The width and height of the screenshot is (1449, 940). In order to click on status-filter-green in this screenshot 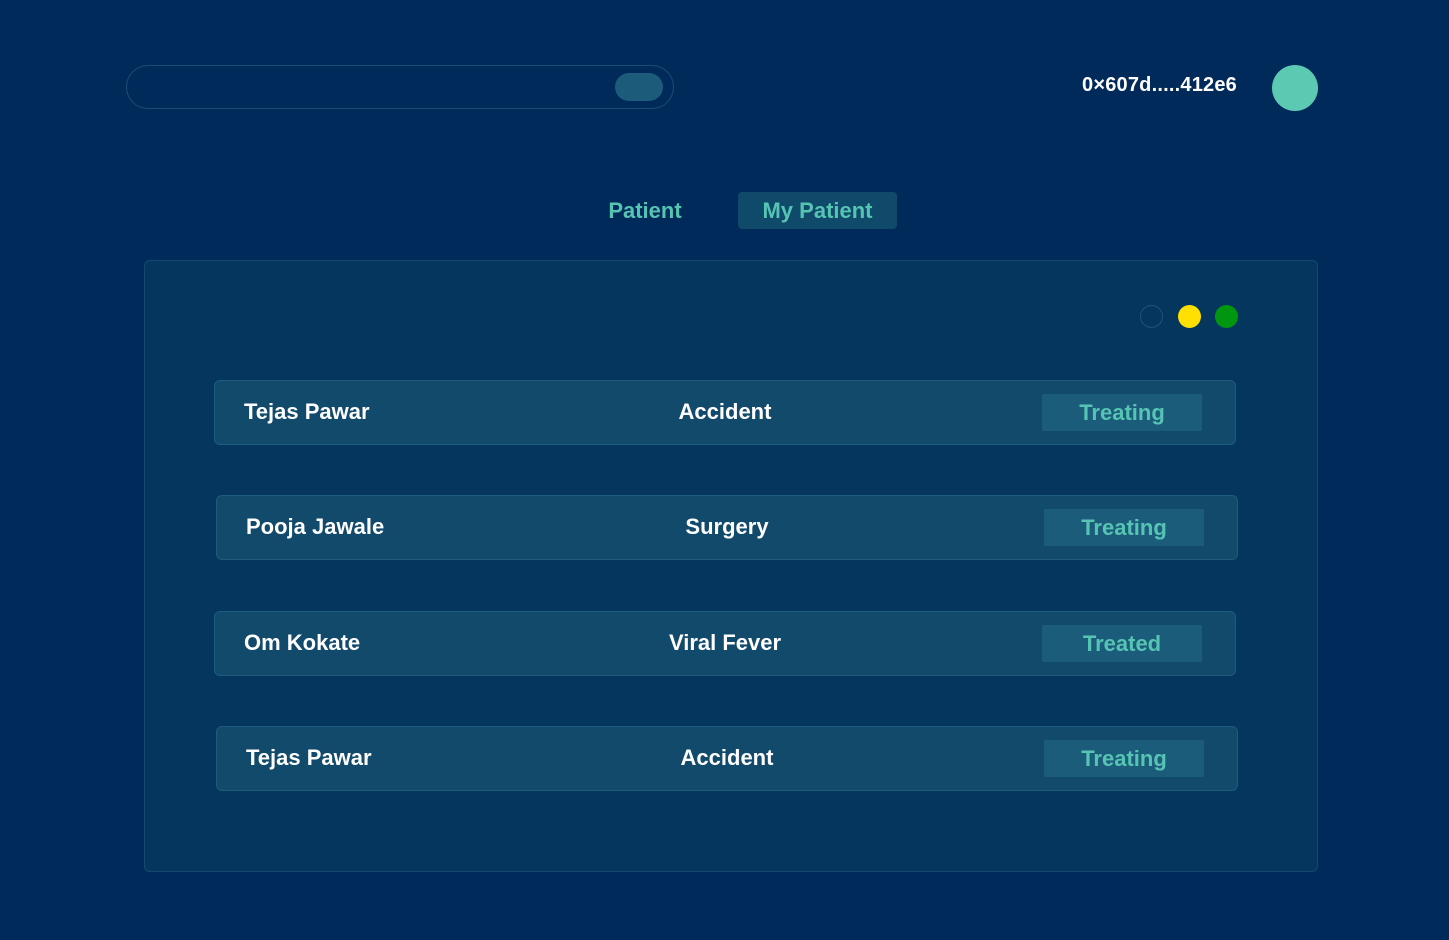, I will do `click(1226, 316)`.